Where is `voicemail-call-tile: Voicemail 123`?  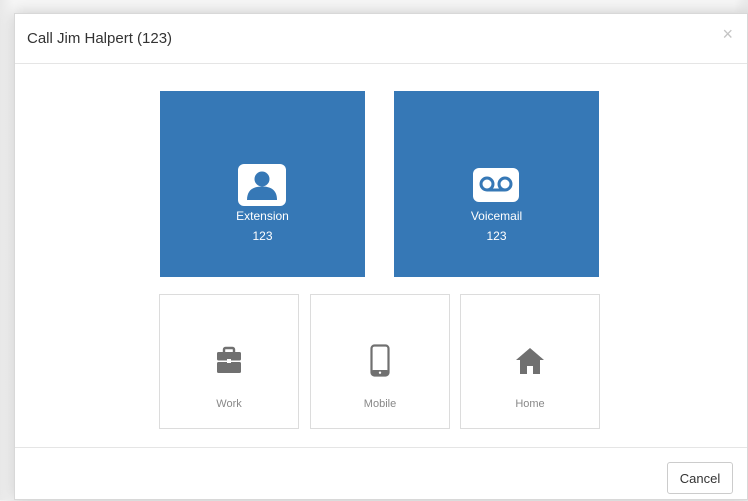 voicemail-call-tile: Voicemail 123 is located at coordinates (496, 184).